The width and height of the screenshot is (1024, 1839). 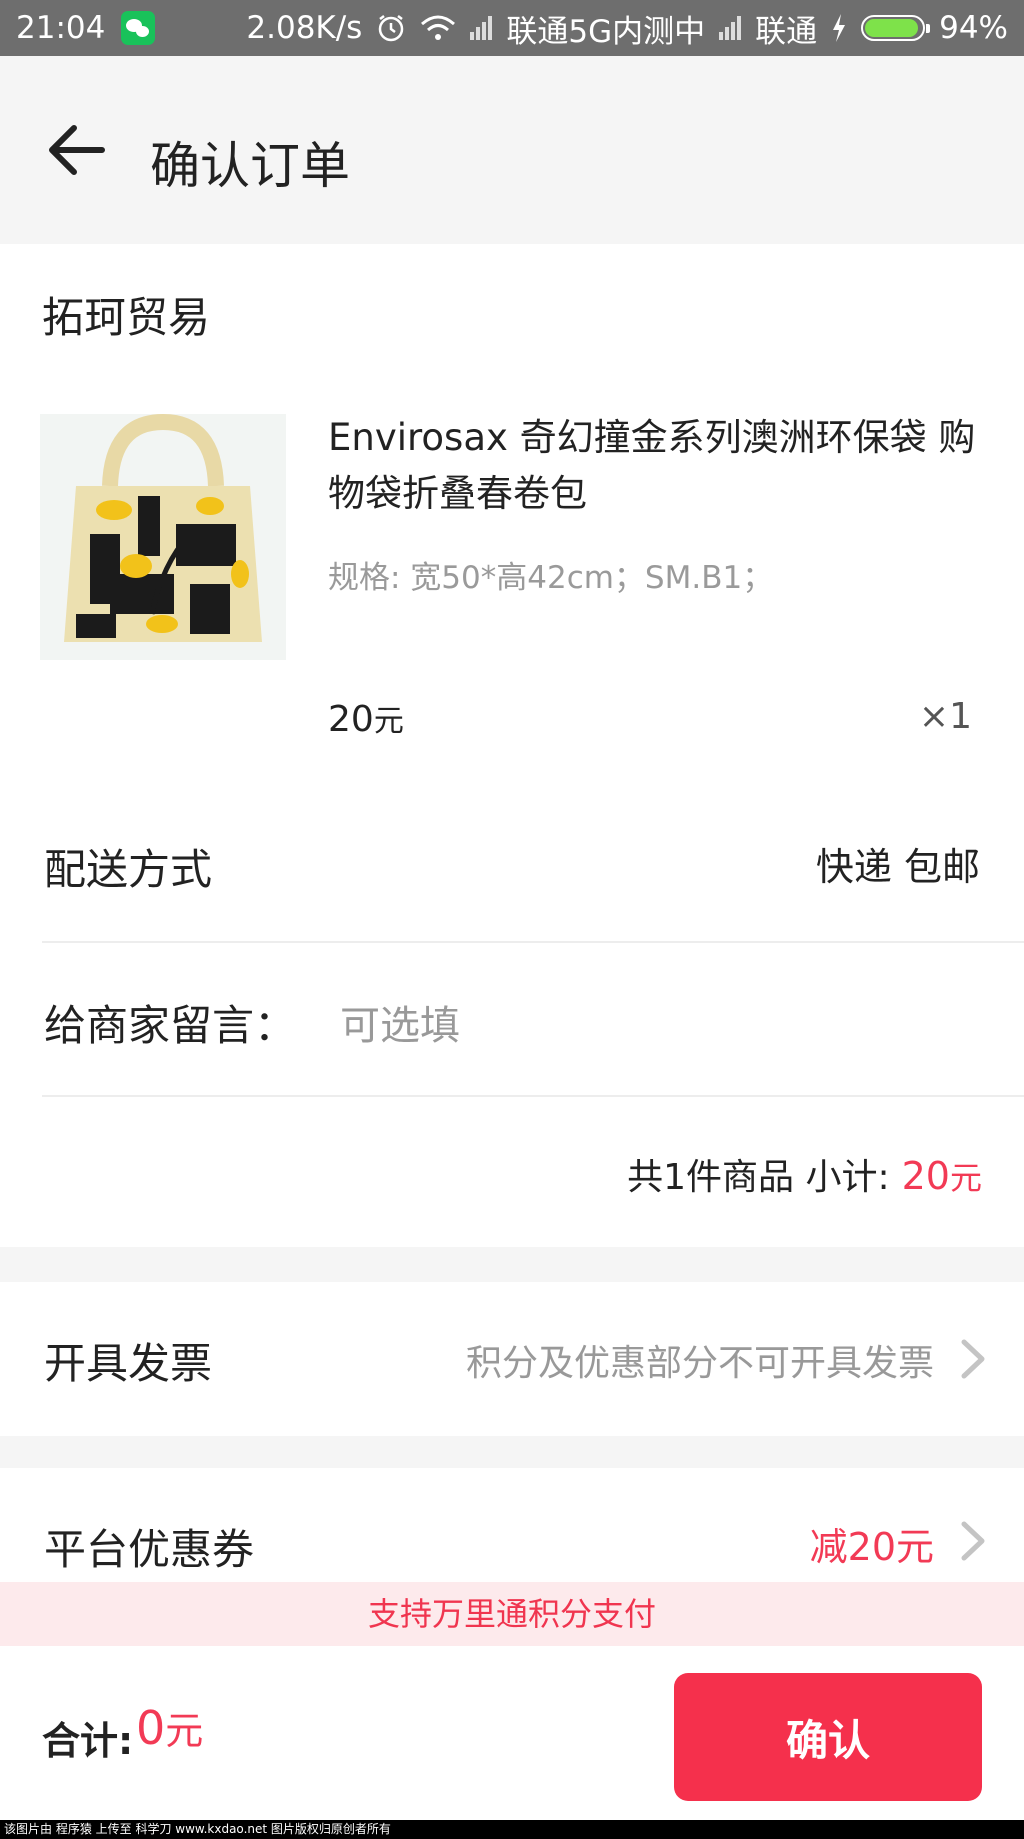 What do you see at coordinates (925, 1176) in the screenshot?
I see `subtotal-value: 20` at bounding box center [925, 1176].